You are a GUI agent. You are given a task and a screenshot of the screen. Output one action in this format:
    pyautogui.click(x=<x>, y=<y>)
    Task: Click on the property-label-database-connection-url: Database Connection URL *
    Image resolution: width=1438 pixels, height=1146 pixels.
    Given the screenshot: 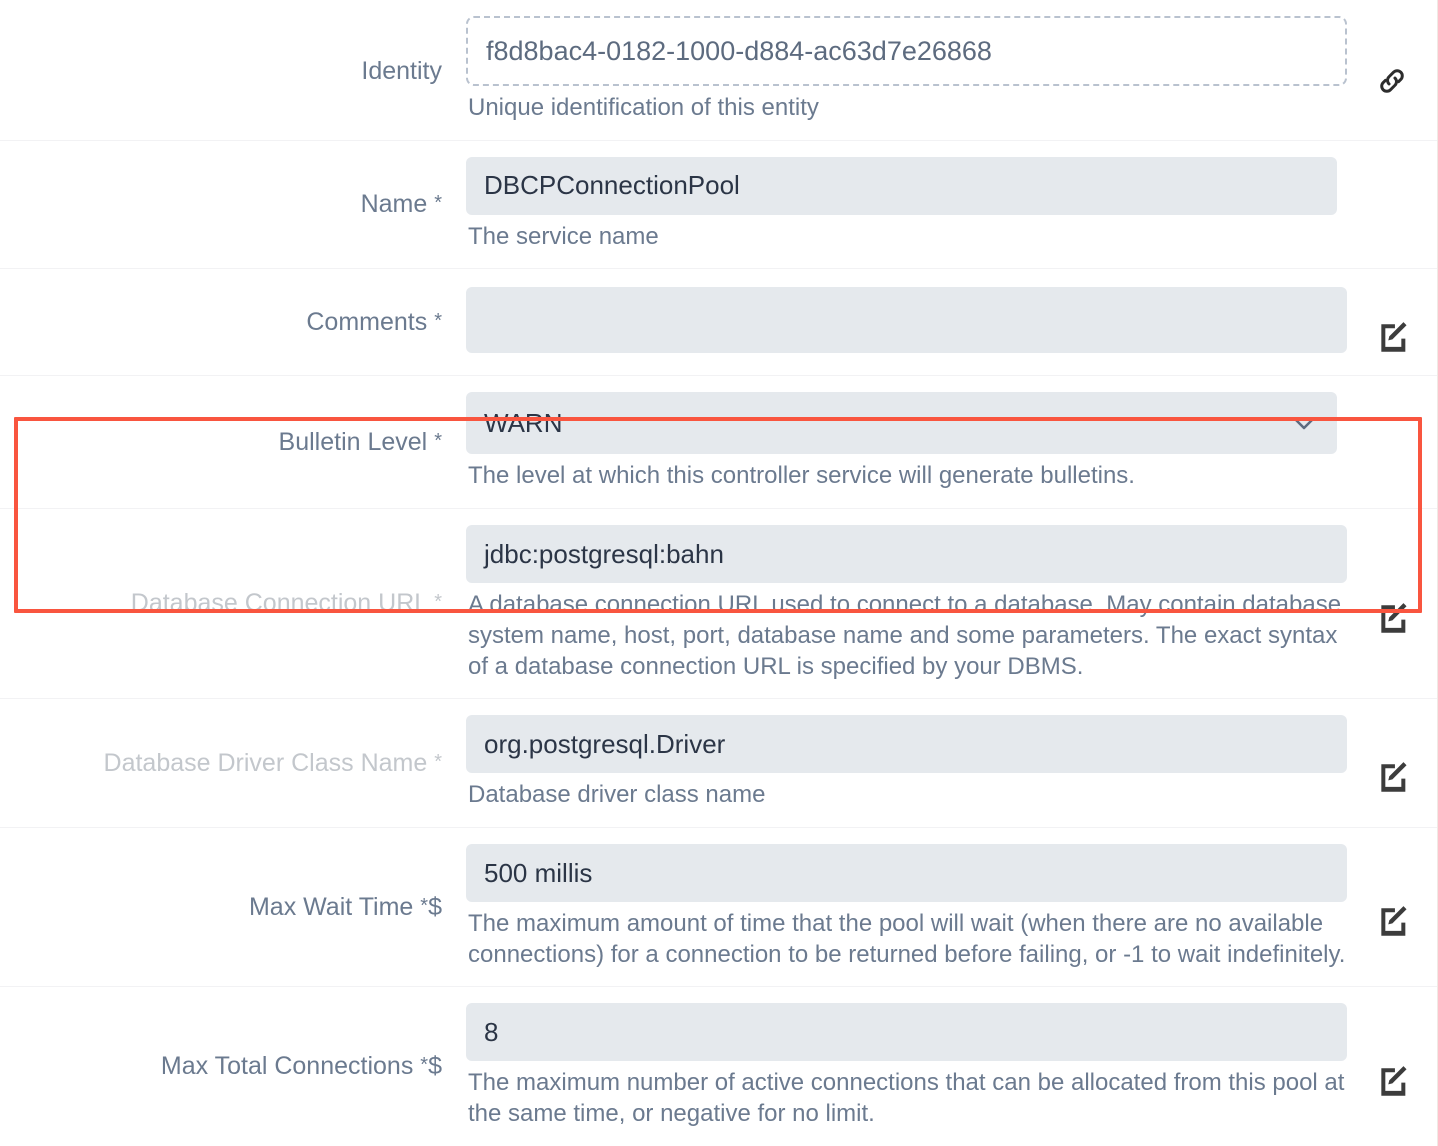 What is the action you would take?
    pyautogui.click(x=233, y=603)
    